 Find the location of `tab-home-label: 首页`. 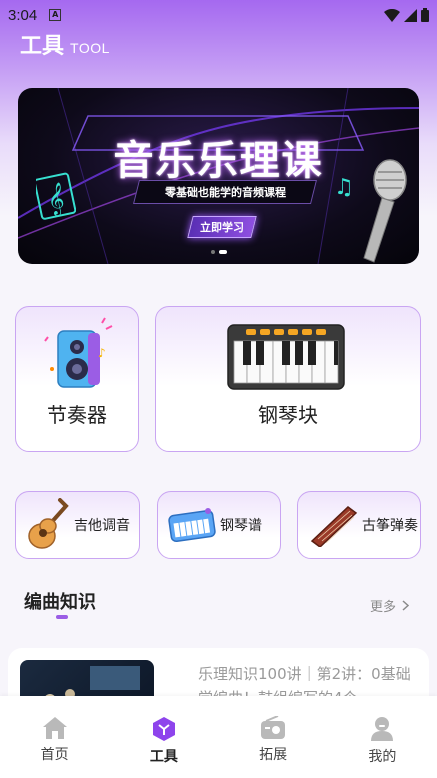

tab-home-label: 首页 is located at coordinates (54, 755).